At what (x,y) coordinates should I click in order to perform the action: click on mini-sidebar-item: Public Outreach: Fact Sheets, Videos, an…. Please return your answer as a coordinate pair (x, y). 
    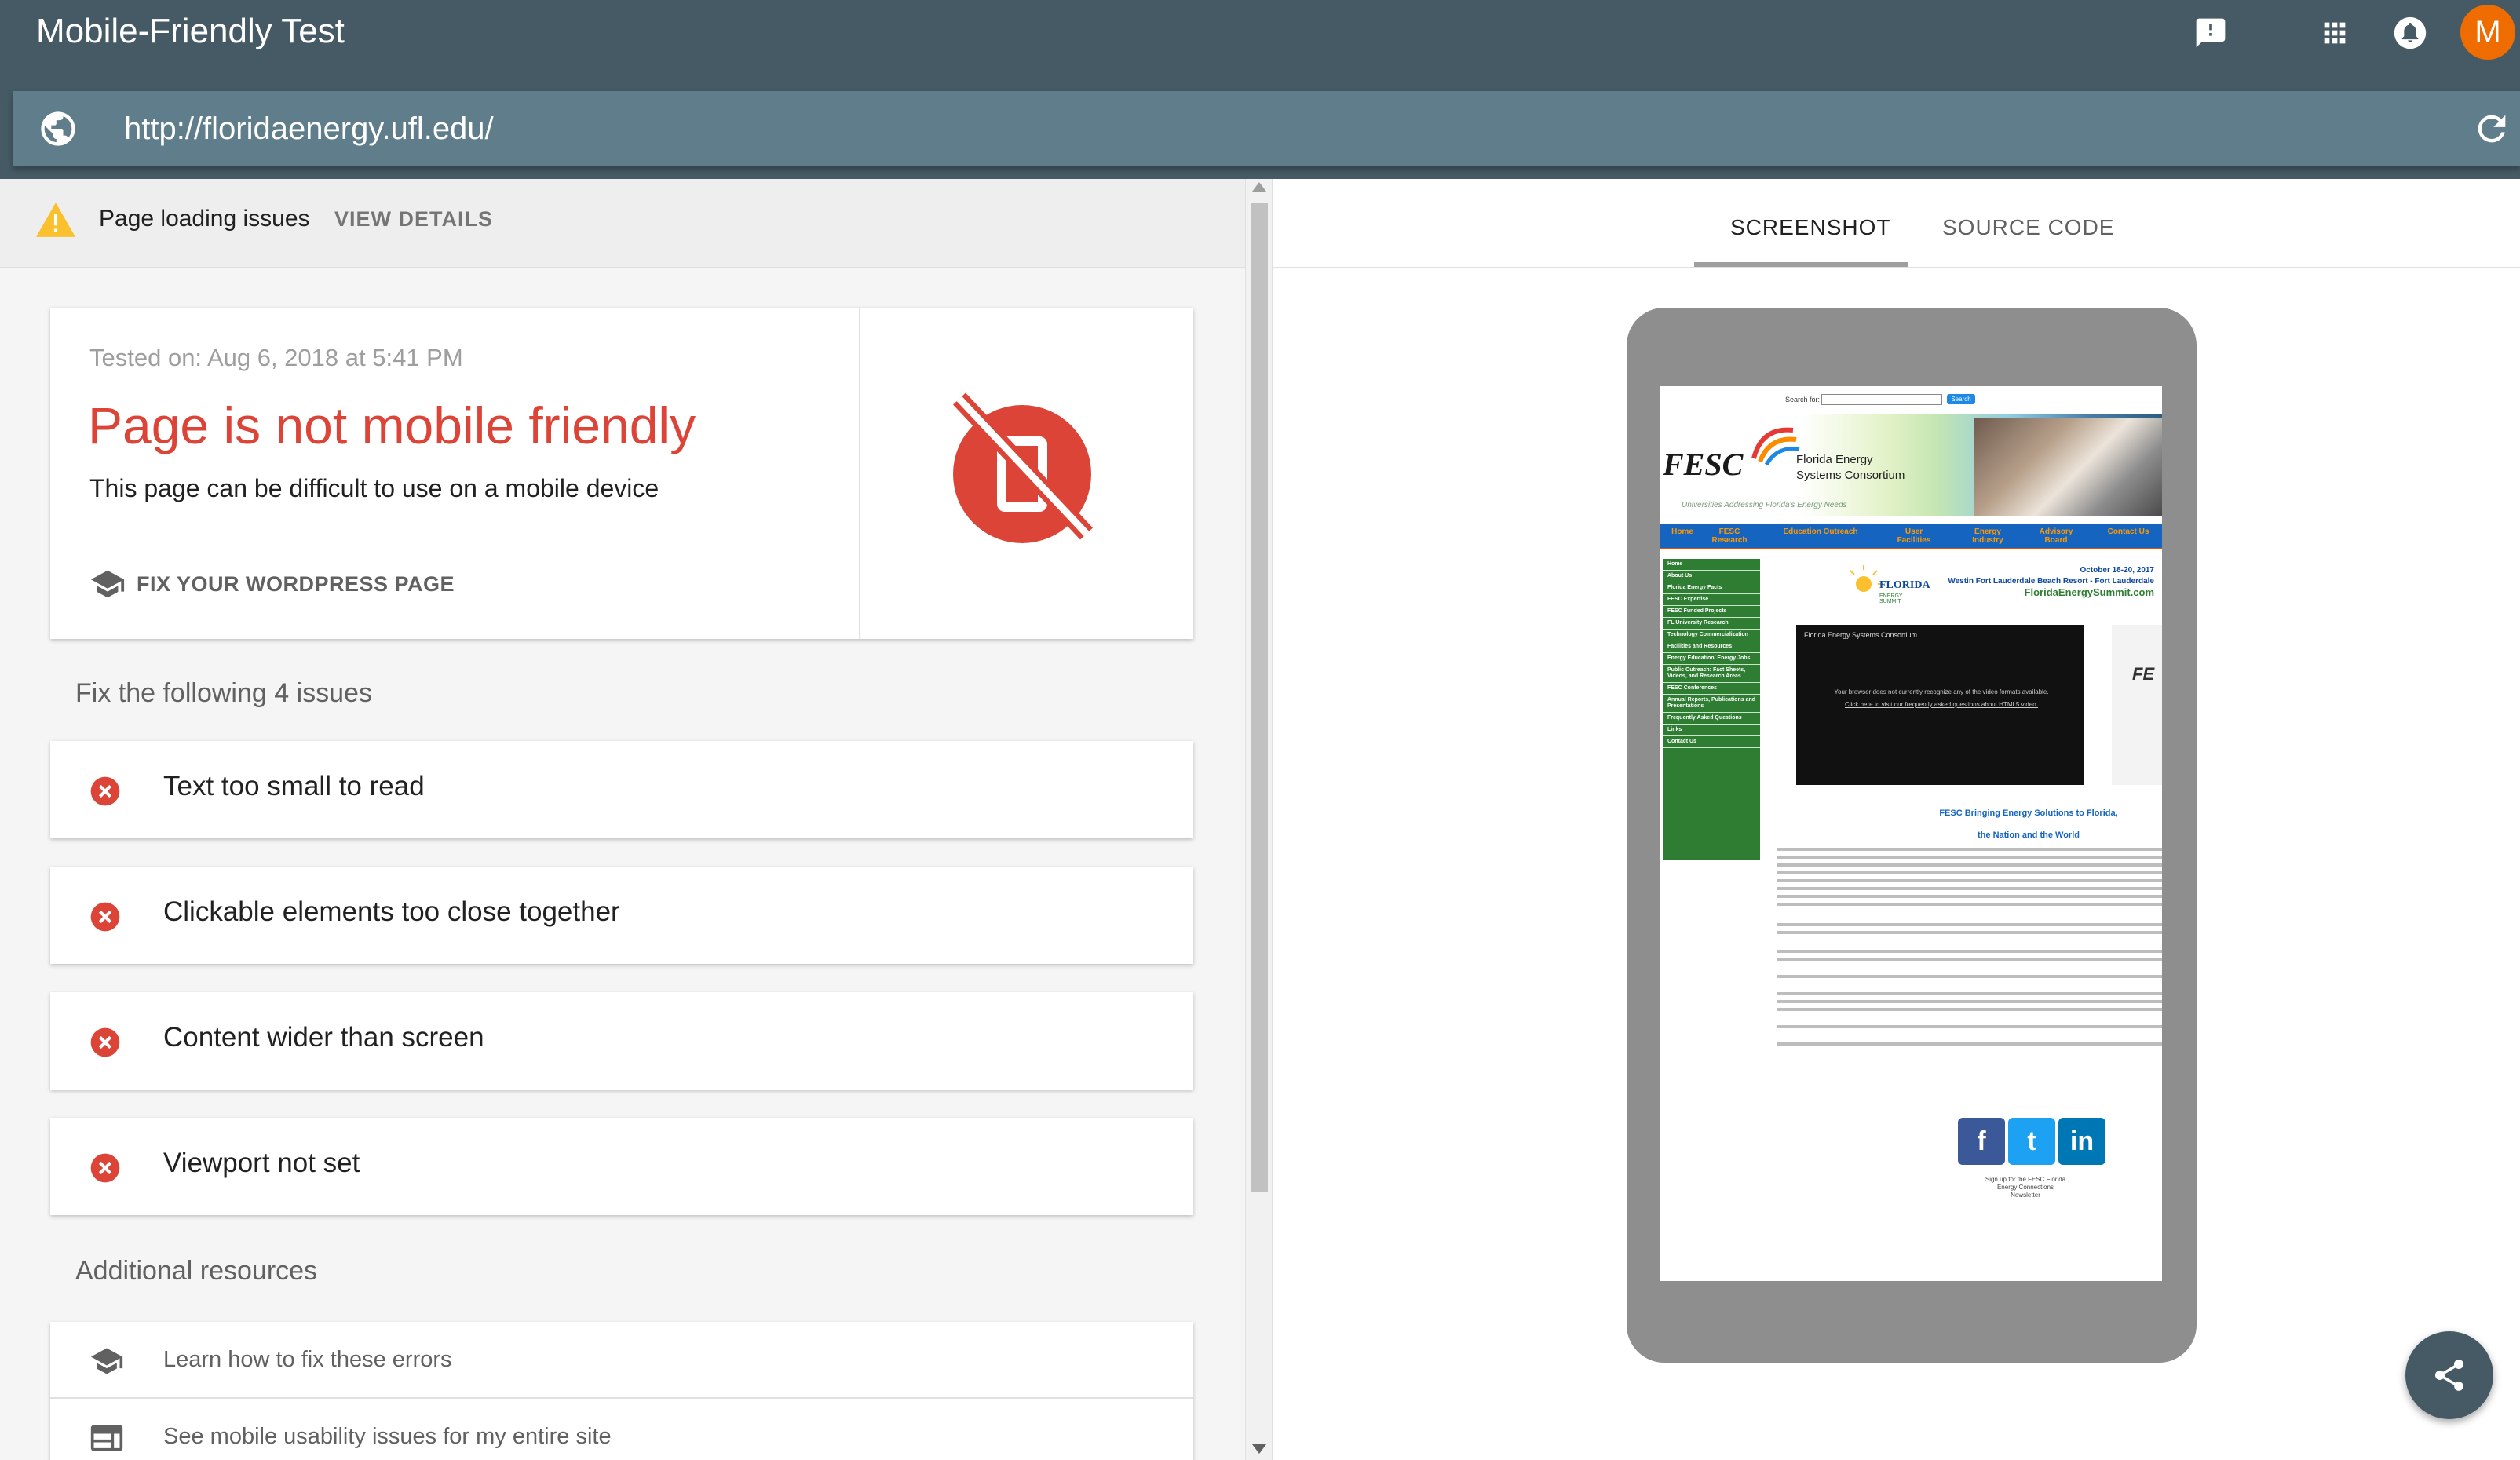
    Looking at the image, I should click on (1711, 674).